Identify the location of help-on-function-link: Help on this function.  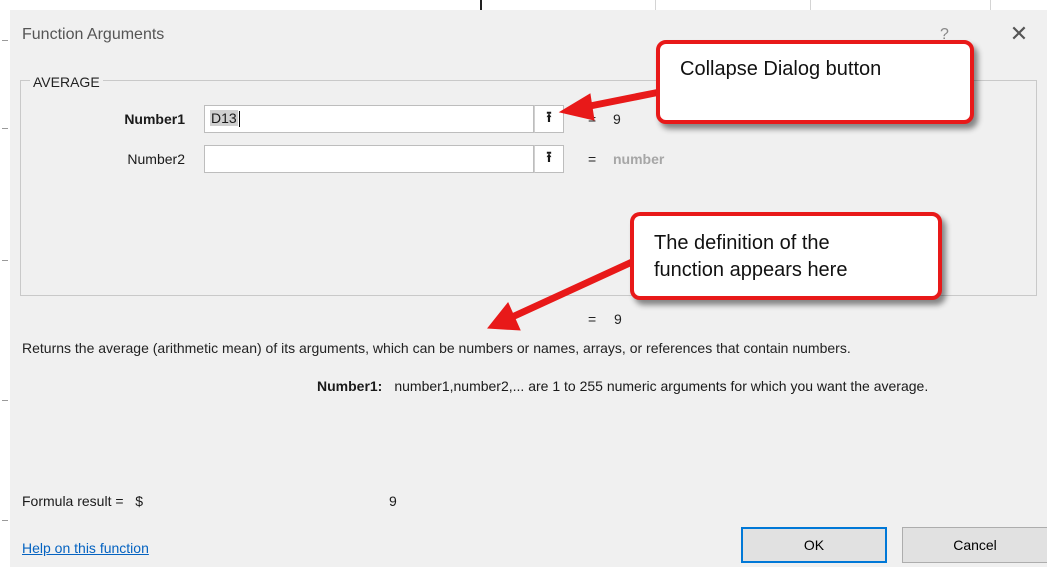
(85, 548).